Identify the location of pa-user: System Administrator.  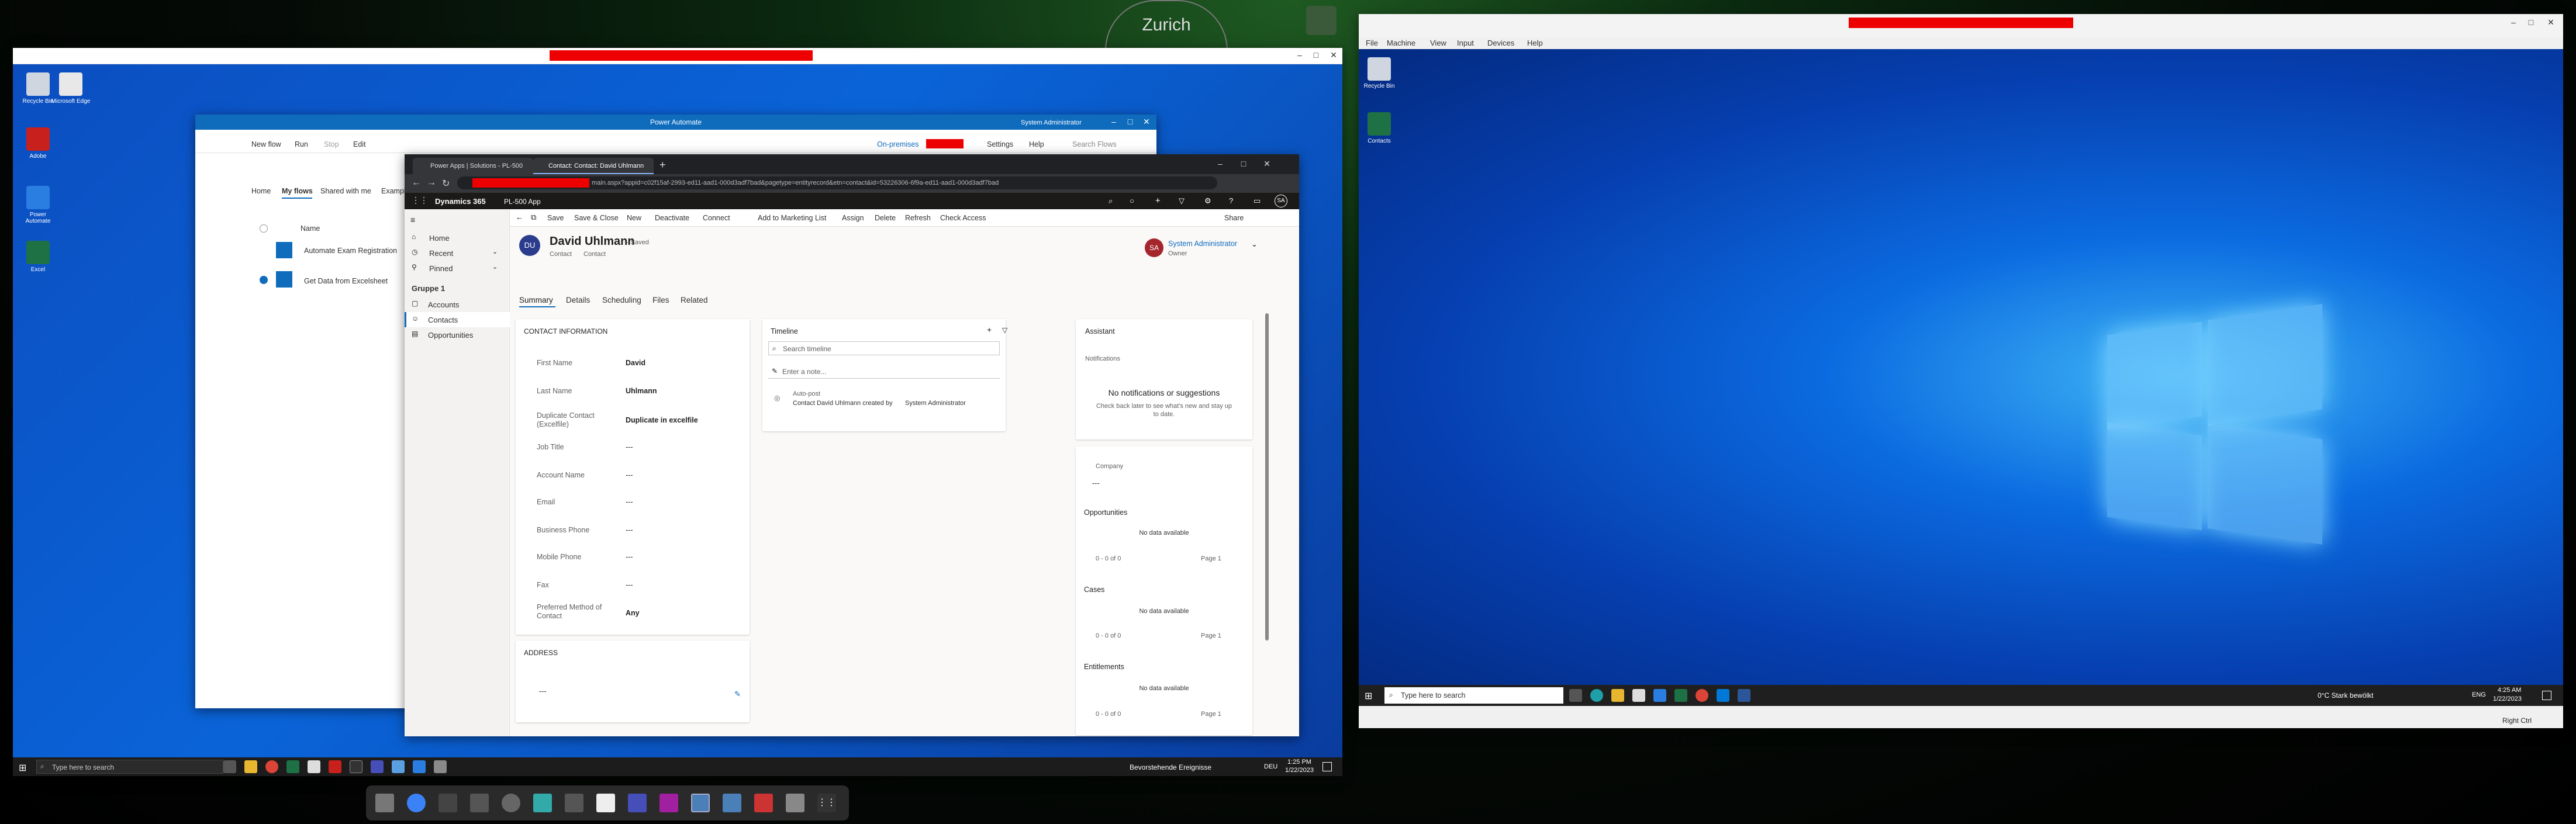
(1051, 122).